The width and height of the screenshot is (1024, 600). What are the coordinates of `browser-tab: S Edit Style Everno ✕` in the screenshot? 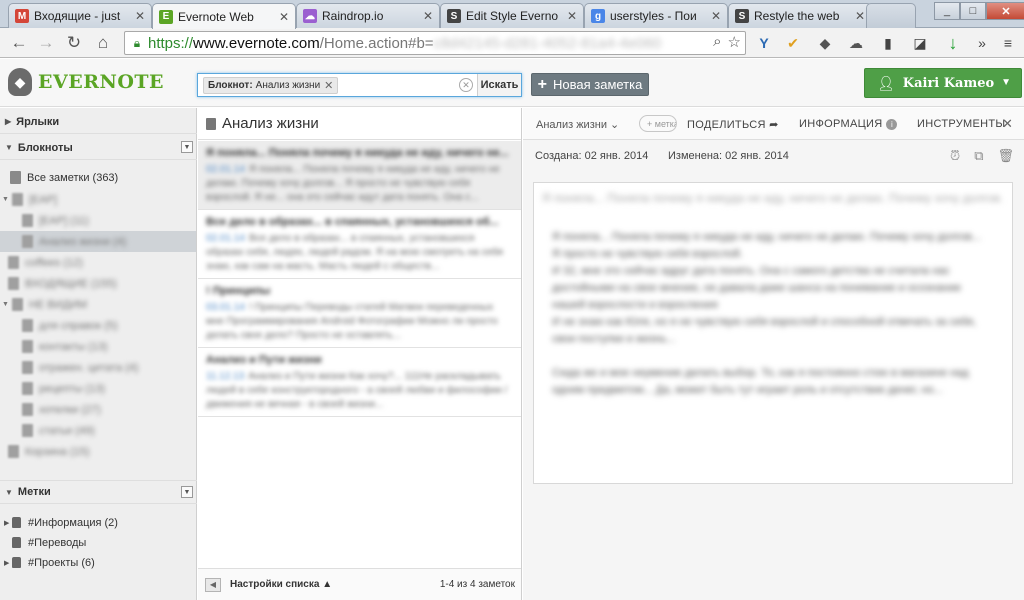 It's located at (512, 15).